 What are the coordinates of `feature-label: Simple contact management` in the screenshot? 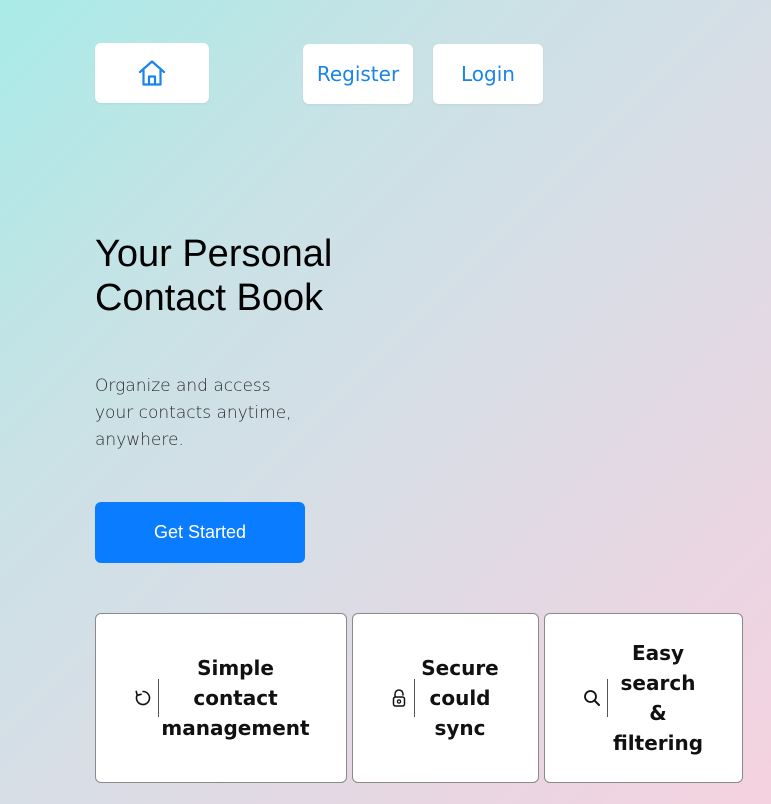 It's located at (235, 698).